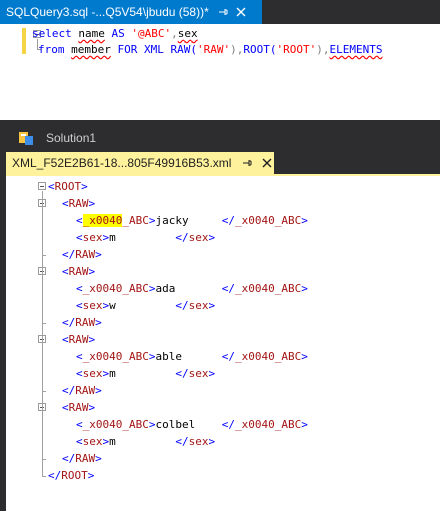 This screenshot has width=440, height=511. What do you see at coordinates (220, 138) in the screenshot?
I see `solution-bar: Solution1` at bounding box center [220, 138].